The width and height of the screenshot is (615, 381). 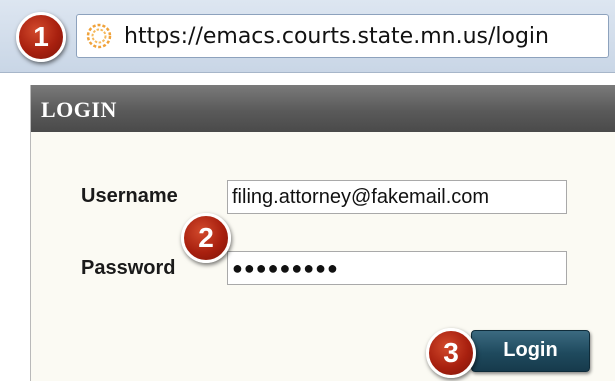 I want to click on login-panel-header: LOGIN, so click(x=323, y=108).